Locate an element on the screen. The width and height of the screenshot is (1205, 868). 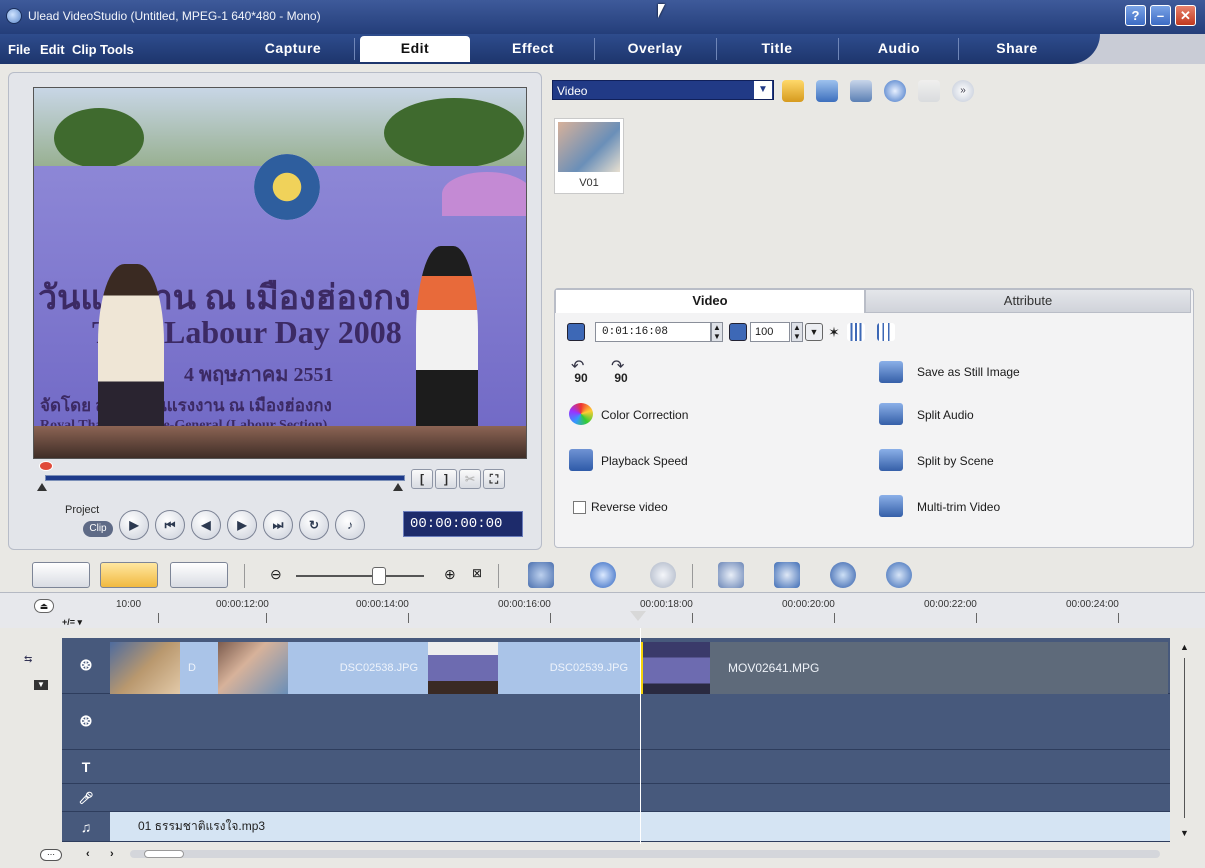
storyboard-view-button is located at coordinates (61, 575).